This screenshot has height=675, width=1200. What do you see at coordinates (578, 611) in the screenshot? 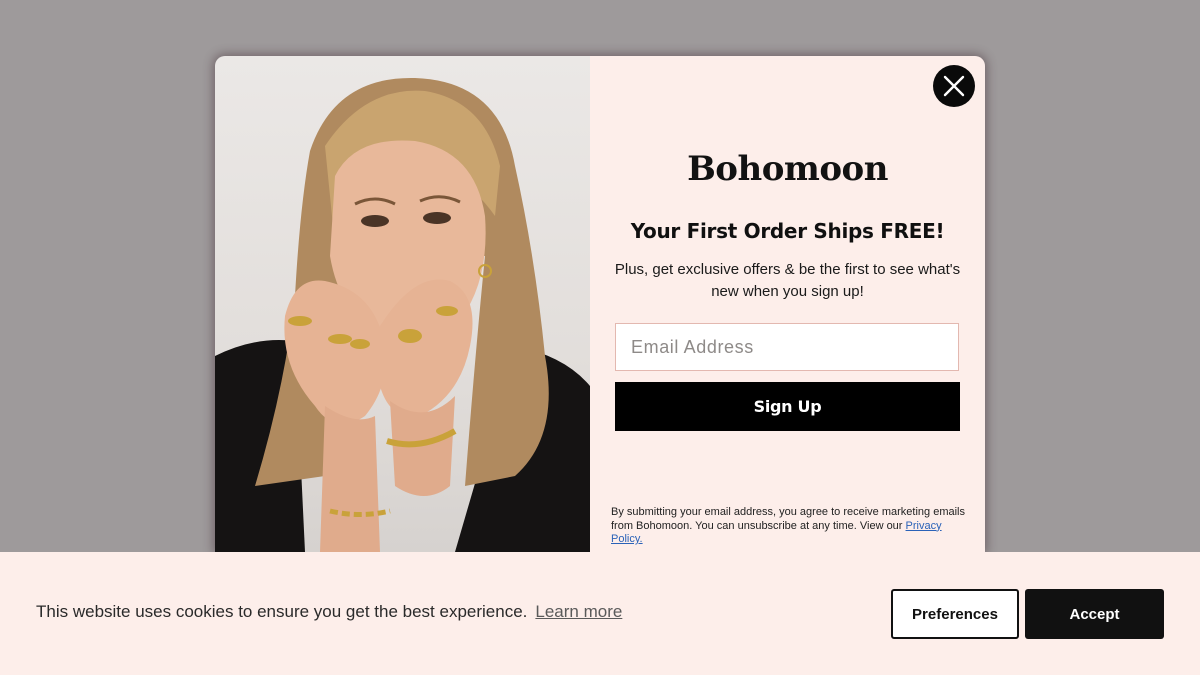
I see `learn-more-link: Learn more` at bounding box center [578, 611].